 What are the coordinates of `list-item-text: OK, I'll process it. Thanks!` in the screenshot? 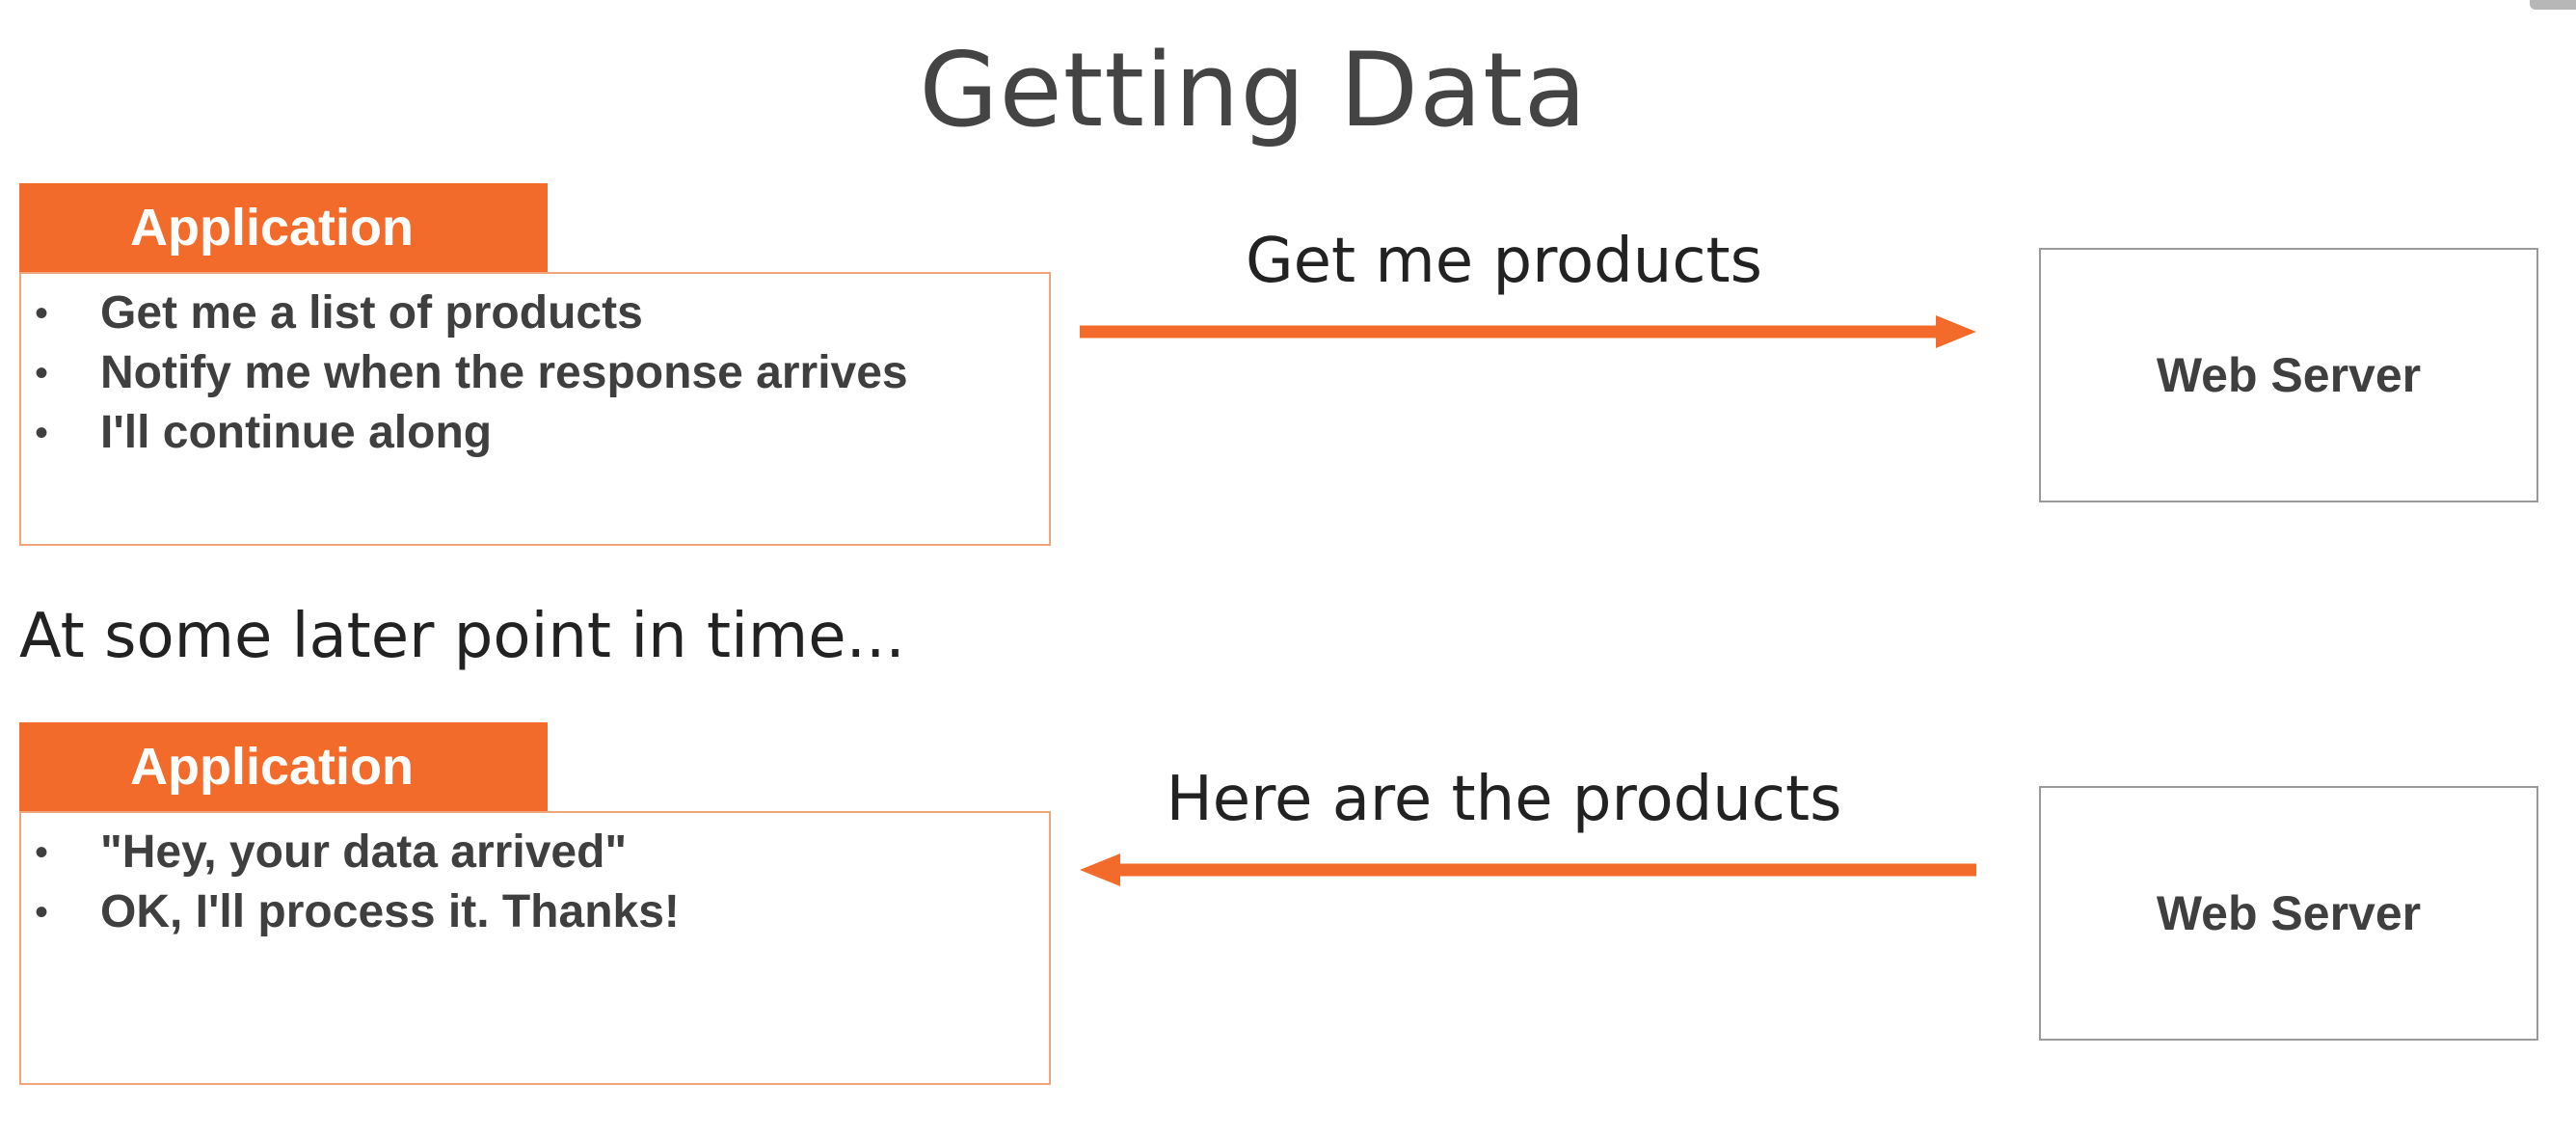 It's located at (390, 912).